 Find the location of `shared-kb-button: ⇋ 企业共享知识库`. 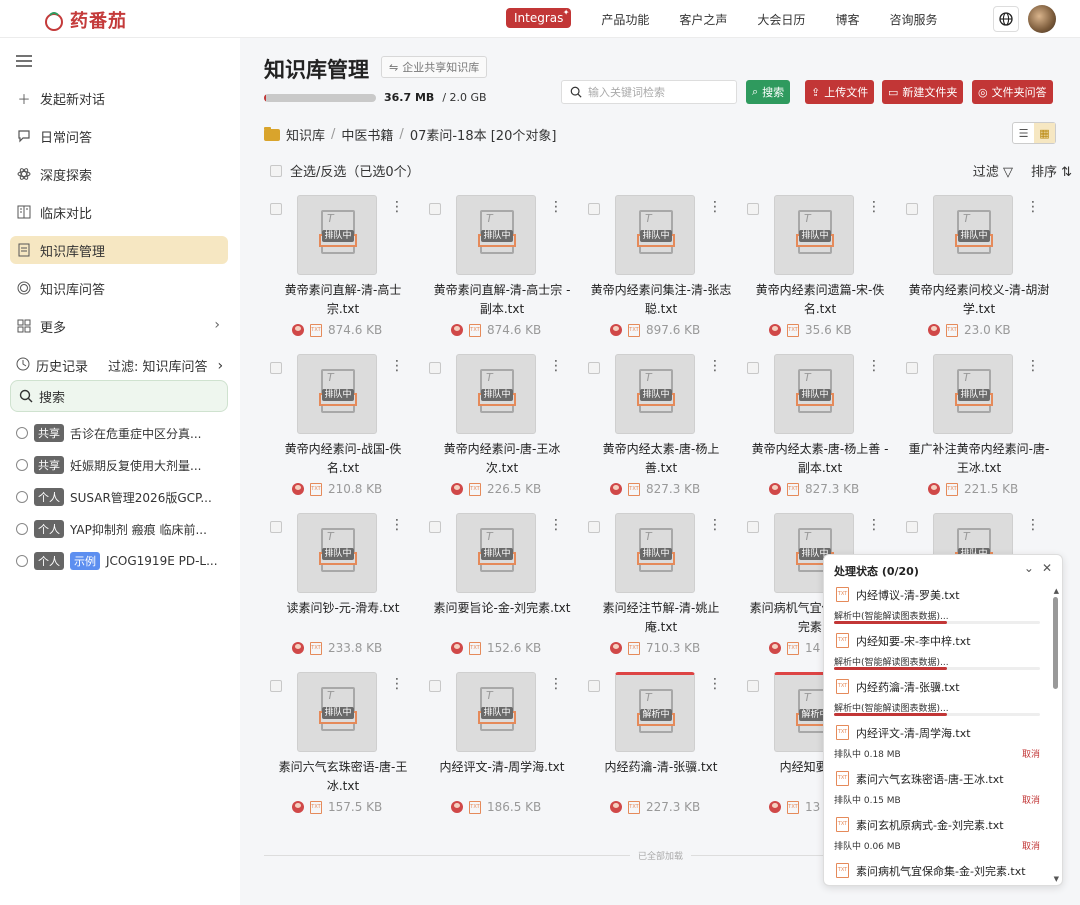

shared-kb-button: ⇋ 企业共享知识库 is located at coordinates (434, 67).